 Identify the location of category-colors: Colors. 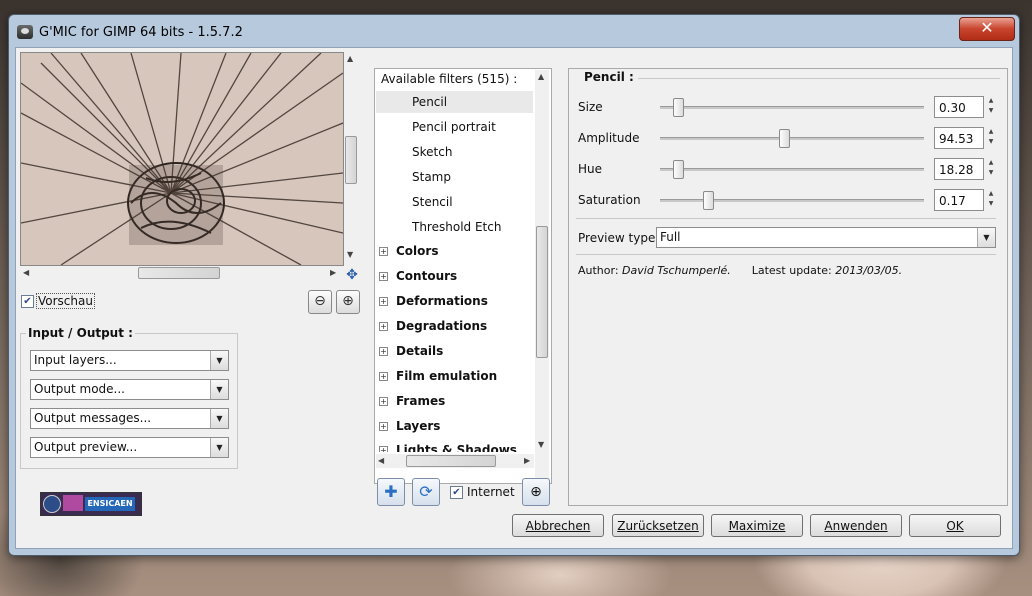
(417, 251).